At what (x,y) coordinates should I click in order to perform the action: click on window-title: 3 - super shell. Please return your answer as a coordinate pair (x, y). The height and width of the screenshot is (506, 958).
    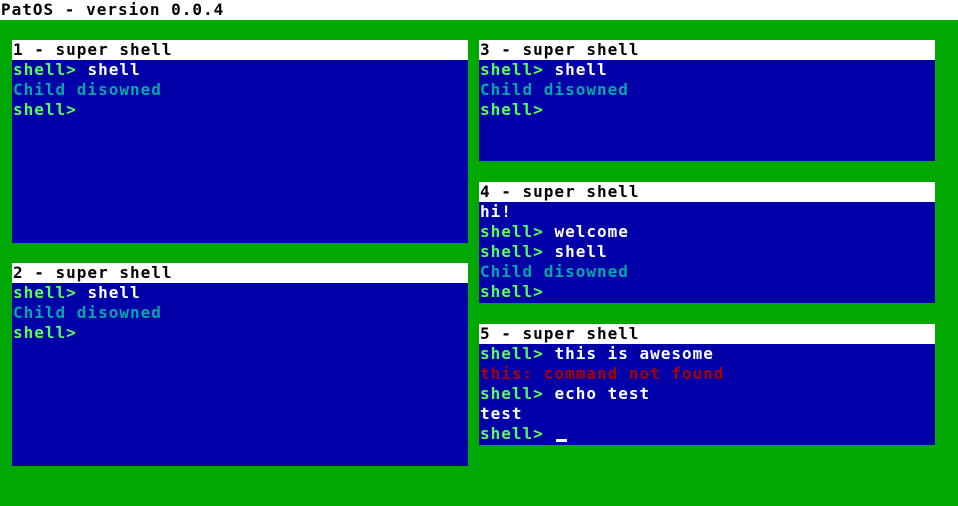
    Looking at the image, I should click on (707, 50).